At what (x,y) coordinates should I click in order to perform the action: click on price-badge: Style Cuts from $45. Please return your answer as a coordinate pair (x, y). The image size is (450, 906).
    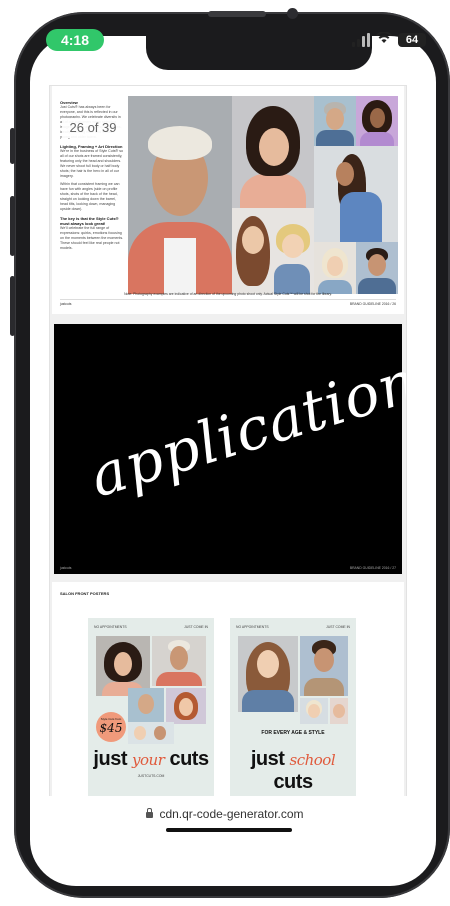
    Looking at the image, I should click on (111, 727).